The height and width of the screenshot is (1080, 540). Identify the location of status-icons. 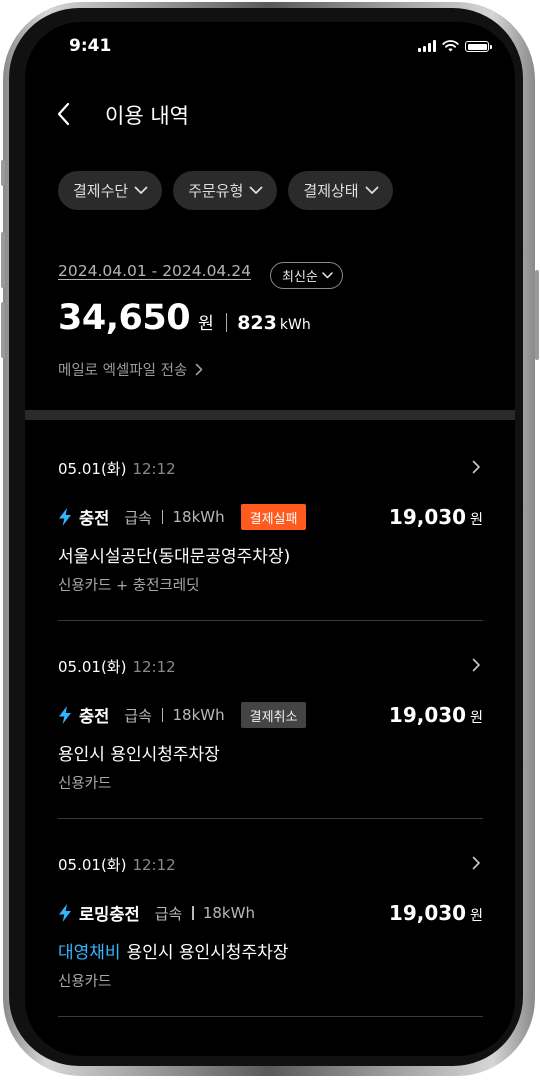
(455, 46).